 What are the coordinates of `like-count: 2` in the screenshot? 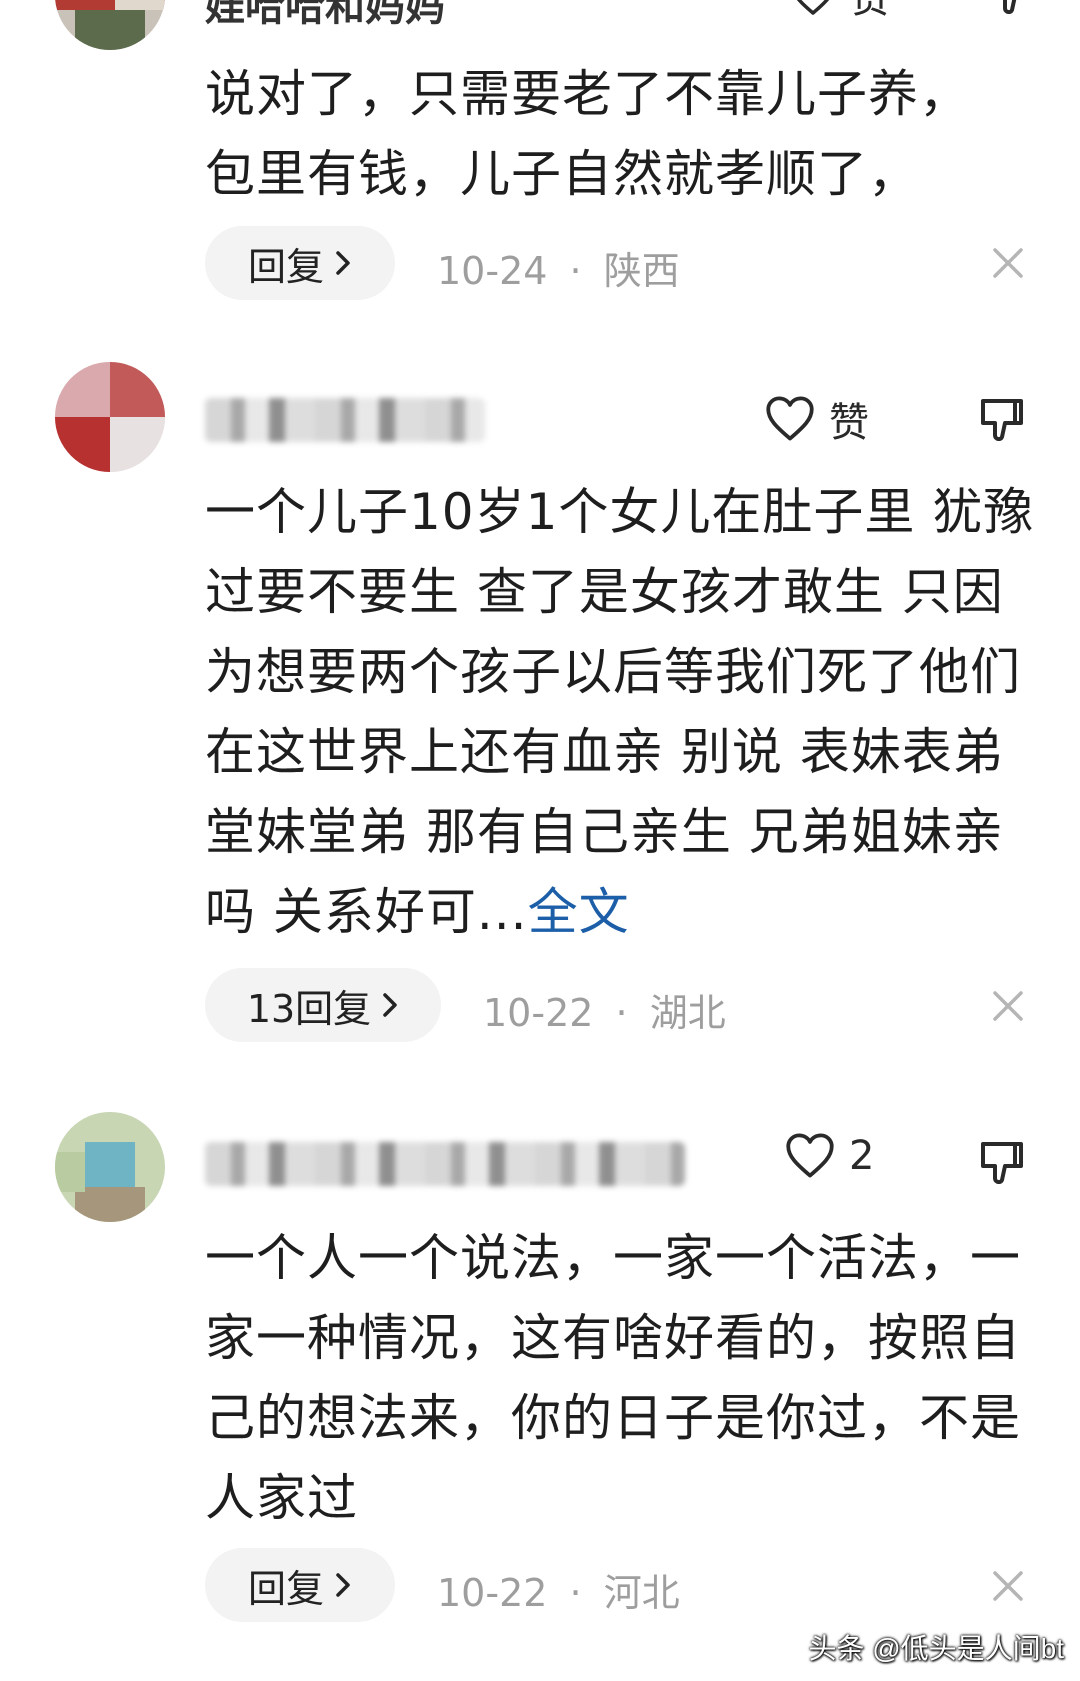 It's located at (862, 1156).